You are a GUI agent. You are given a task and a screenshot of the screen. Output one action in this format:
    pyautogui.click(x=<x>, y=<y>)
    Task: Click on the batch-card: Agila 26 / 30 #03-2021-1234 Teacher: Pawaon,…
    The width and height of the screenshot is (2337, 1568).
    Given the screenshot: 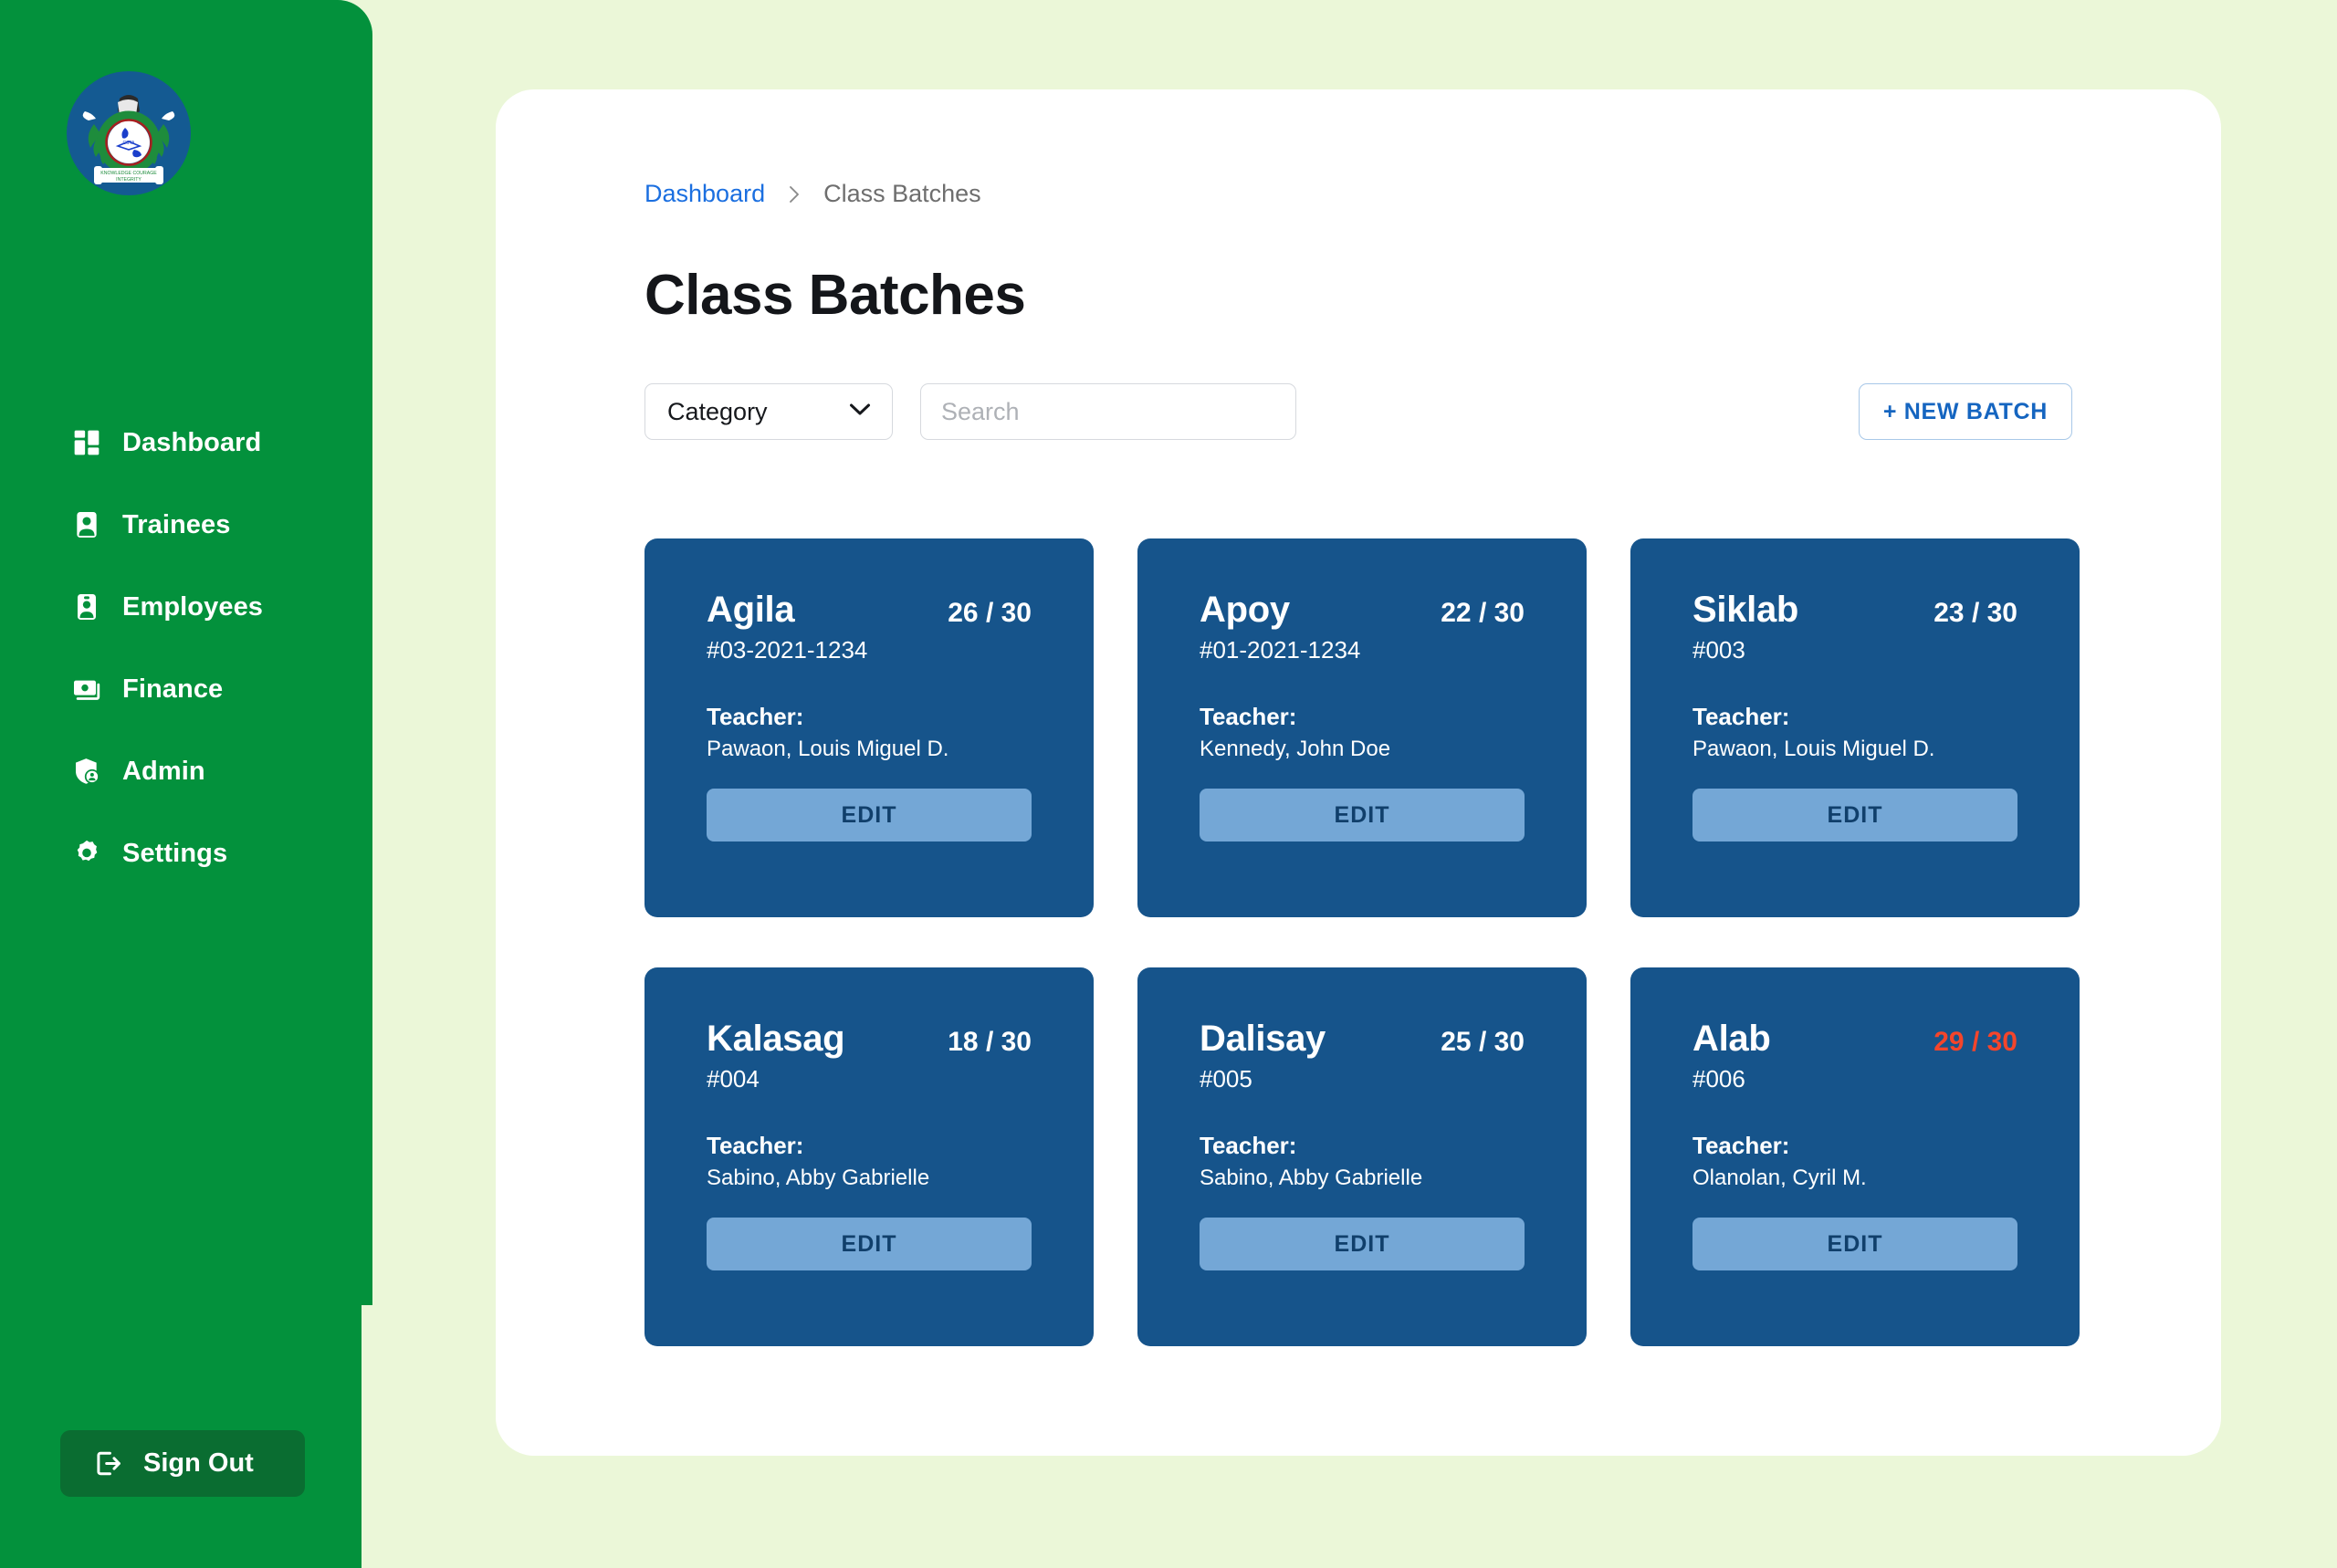 What is the action you would take?
    pyautogui.click(x=869, y=727)
    